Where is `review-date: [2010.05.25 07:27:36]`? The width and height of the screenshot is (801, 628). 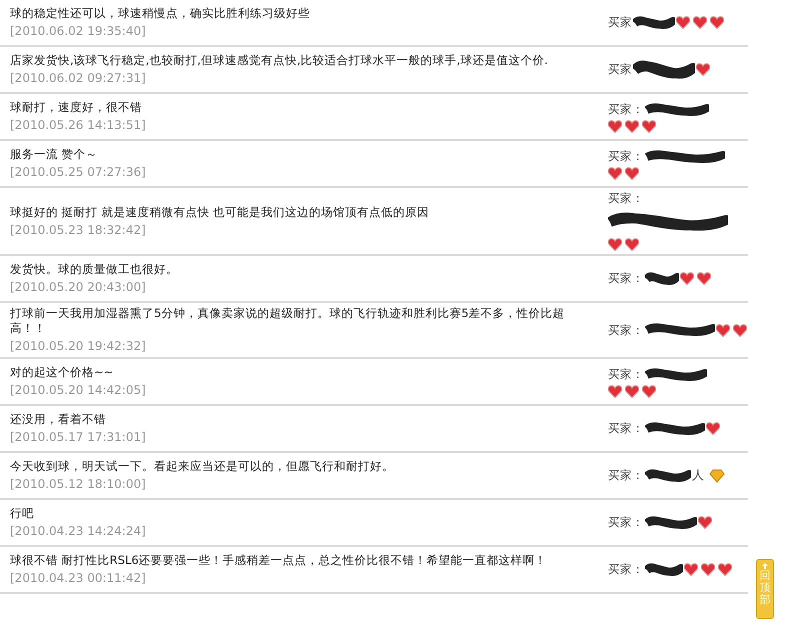
review-date: [2010.05.25 07:27:36] is located at coordinates (78, 172).